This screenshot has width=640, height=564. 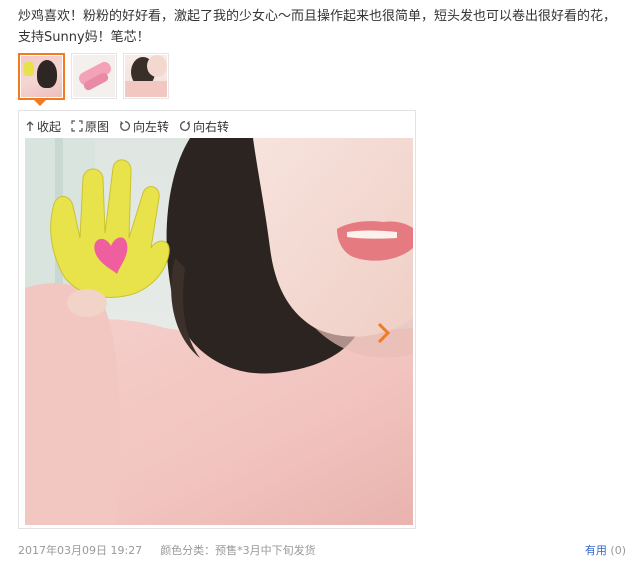 I want to click on next-image-button, so click(x=384, y=333).